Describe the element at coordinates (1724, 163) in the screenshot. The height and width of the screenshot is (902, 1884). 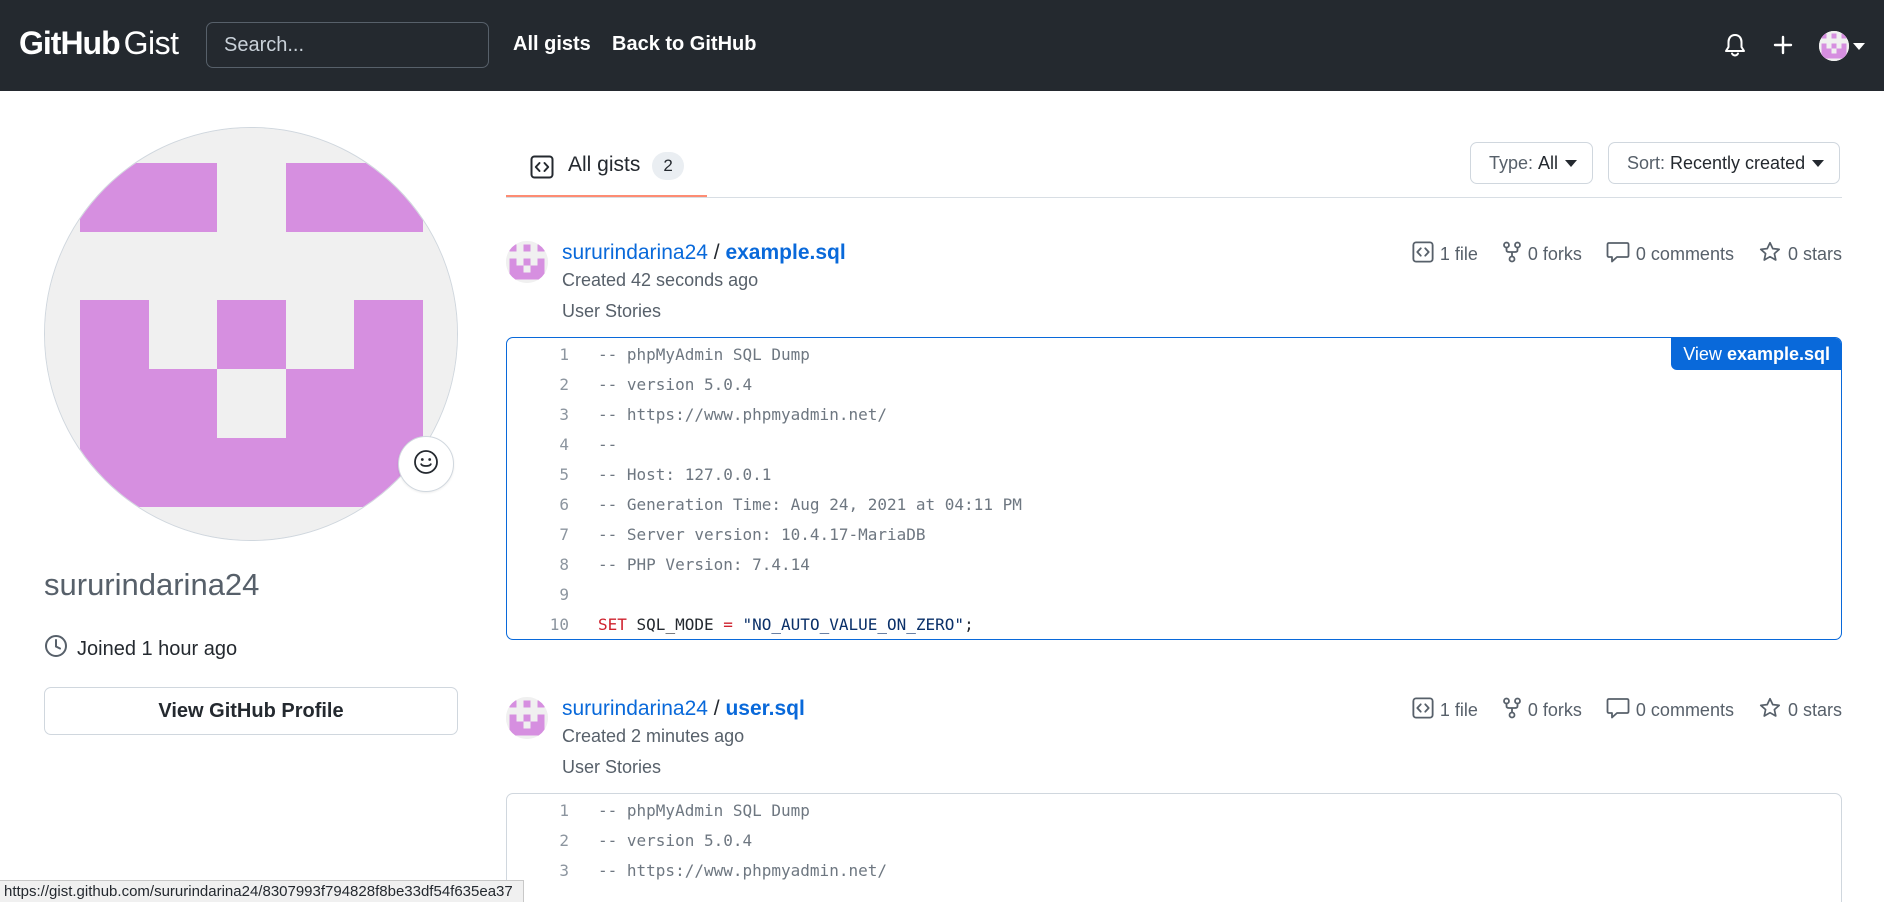
I see `sort-dropdown: Sort: Recently created` at that location.